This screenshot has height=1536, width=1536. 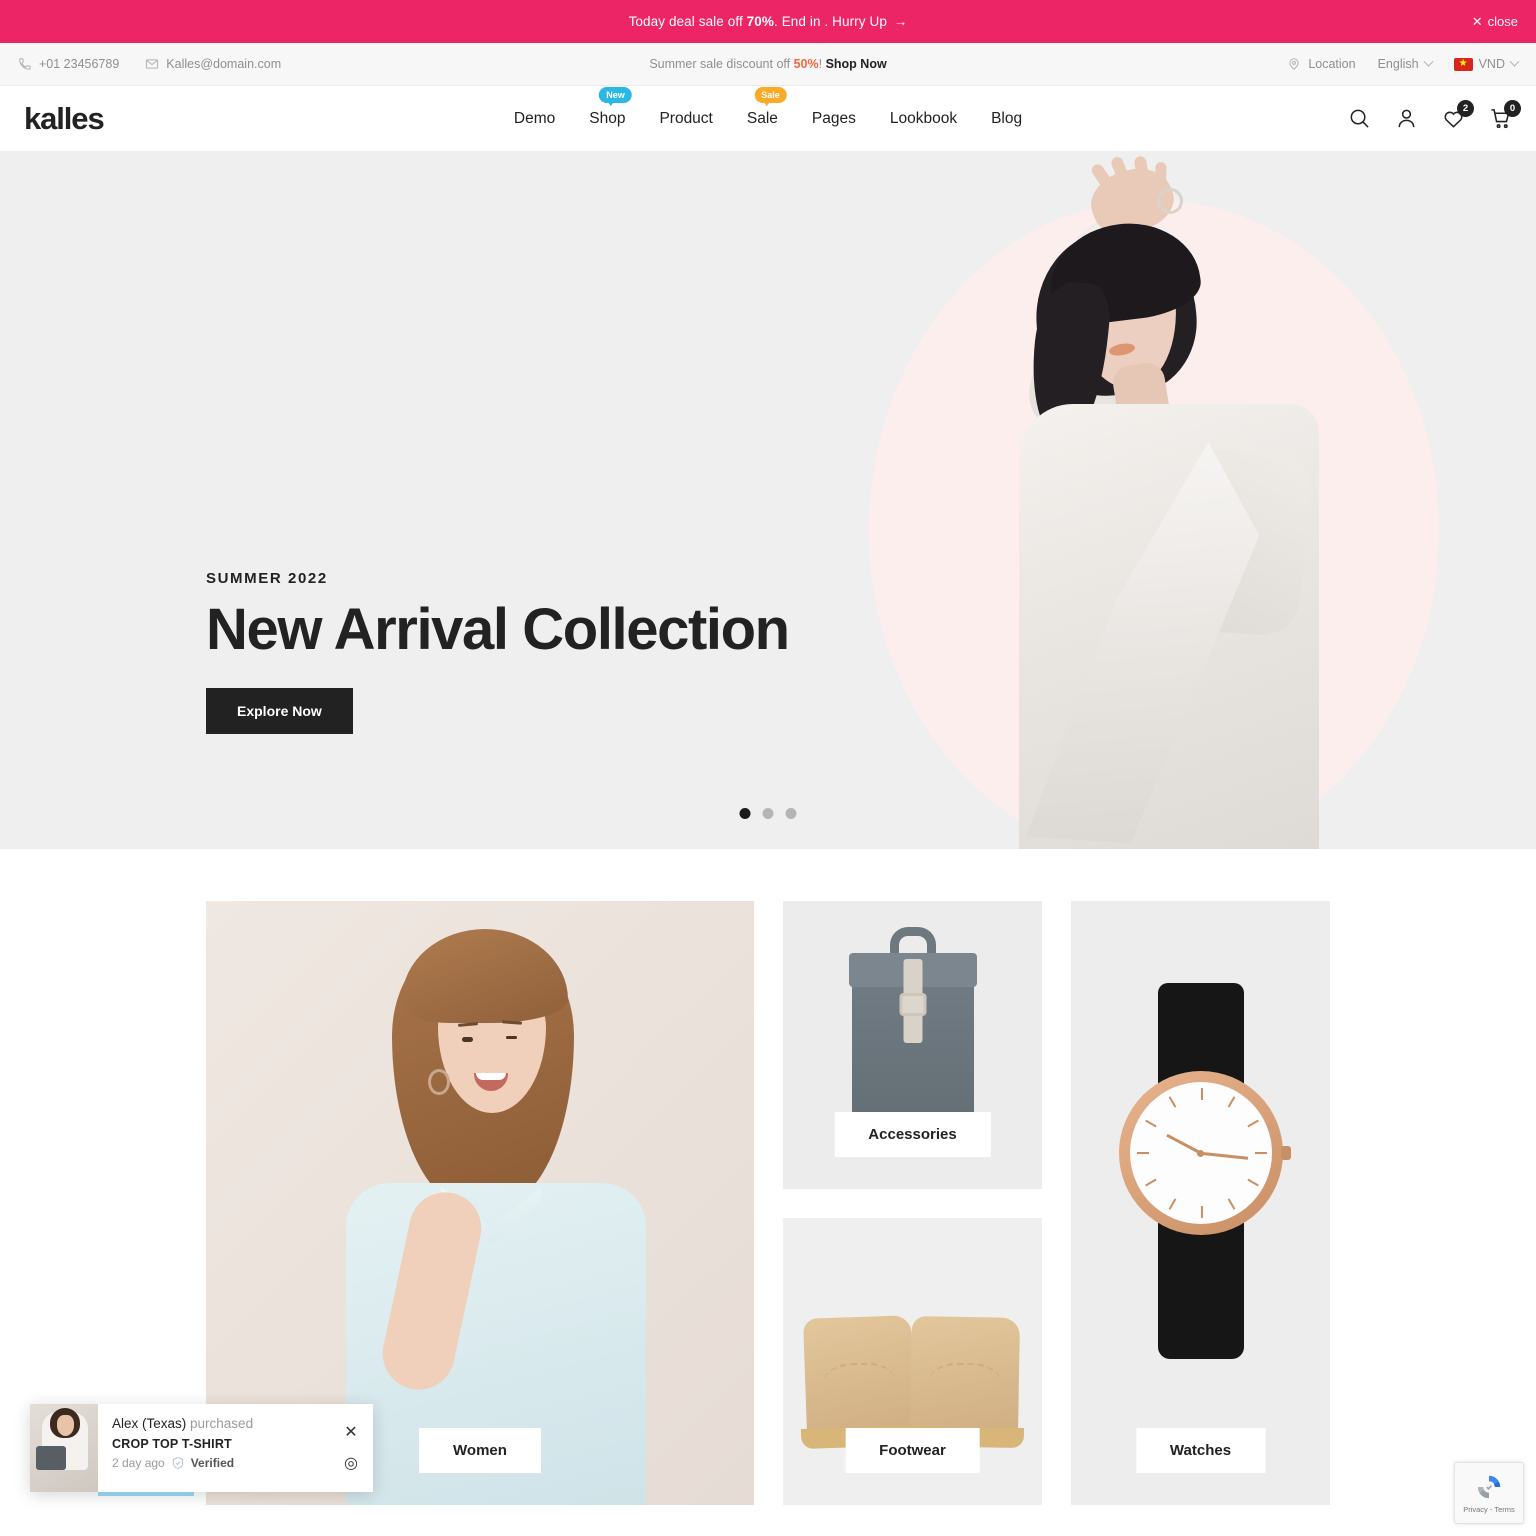 What do you see at coordinates (439, 1082) in the screenshot?
I see `woman-earring` at bounding box center [439, 1082].